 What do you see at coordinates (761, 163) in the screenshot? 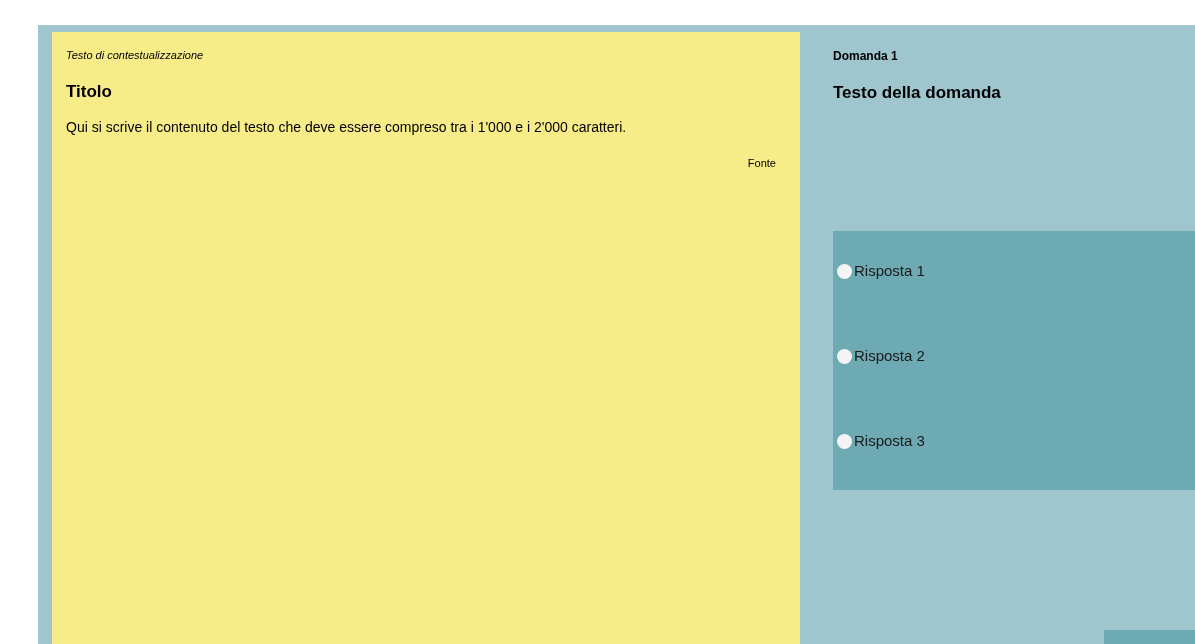
I see `source-label: Fonte` at bounding box center [761, 163].